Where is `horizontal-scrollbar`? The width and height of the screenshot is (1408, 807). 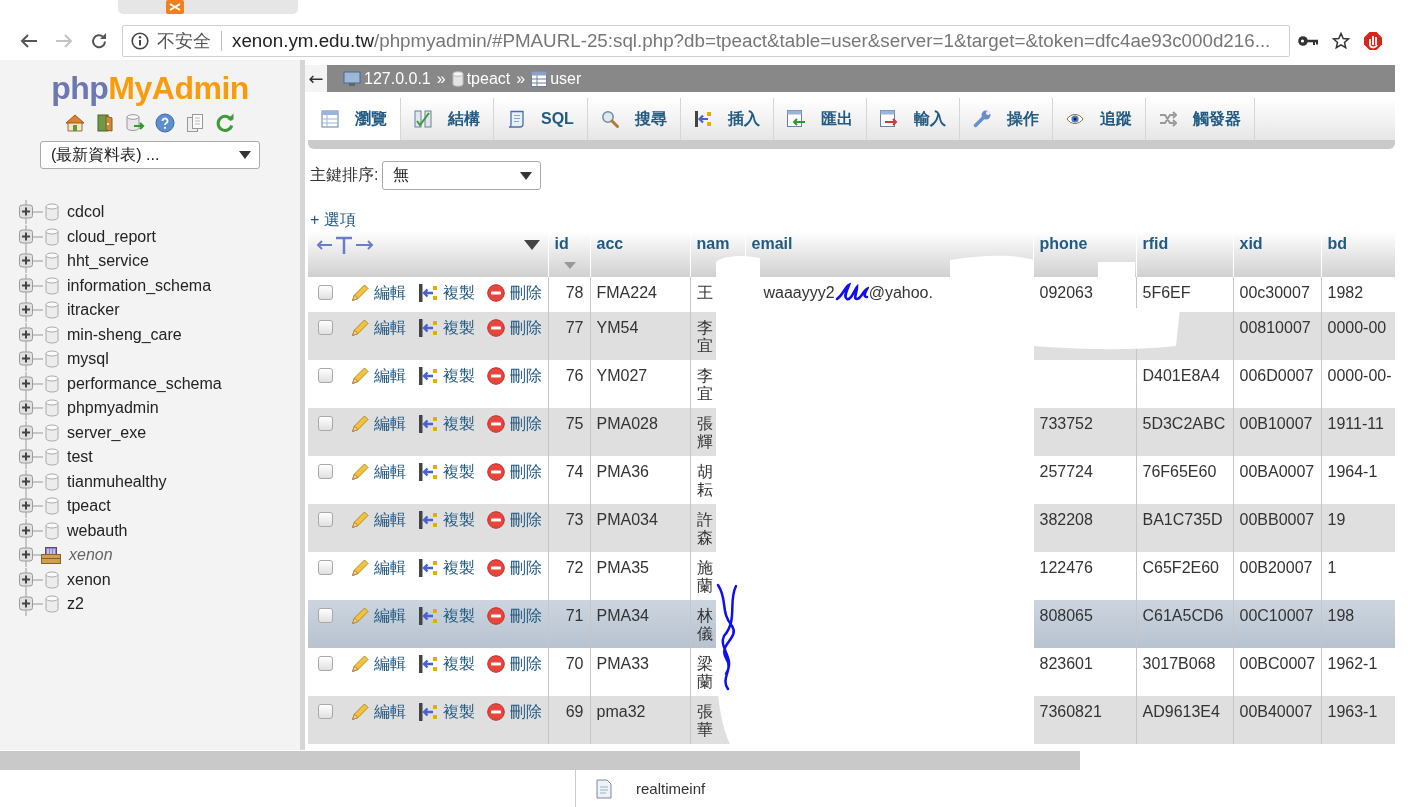
horizontal-scrollbar is located at coordinates (540, 760).